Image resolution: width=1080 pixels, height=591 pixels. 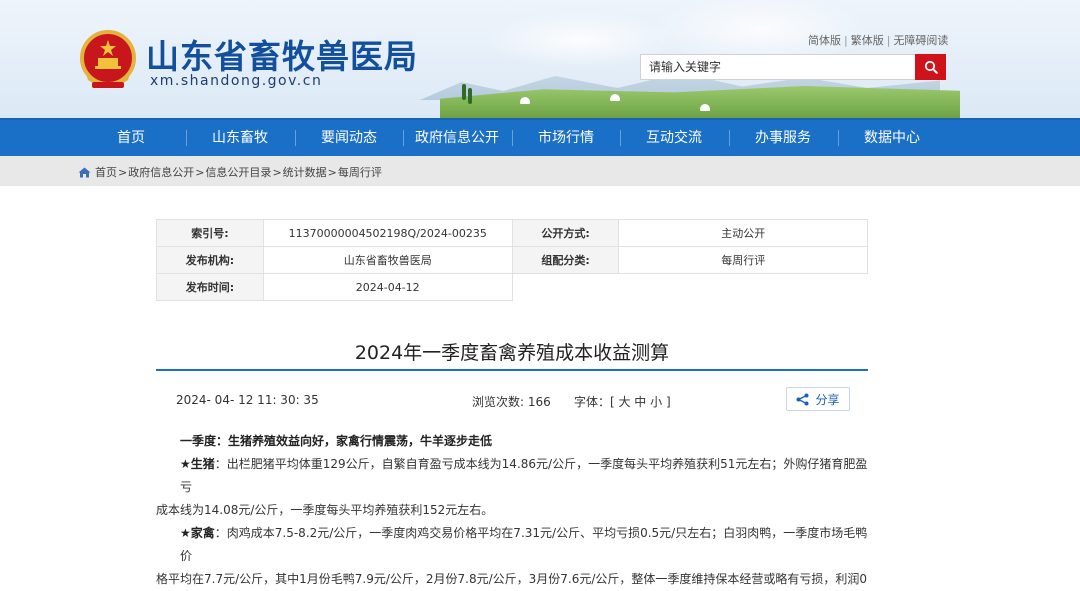 I want to click on category-value: 每周行评, so click(x=743, y=260).